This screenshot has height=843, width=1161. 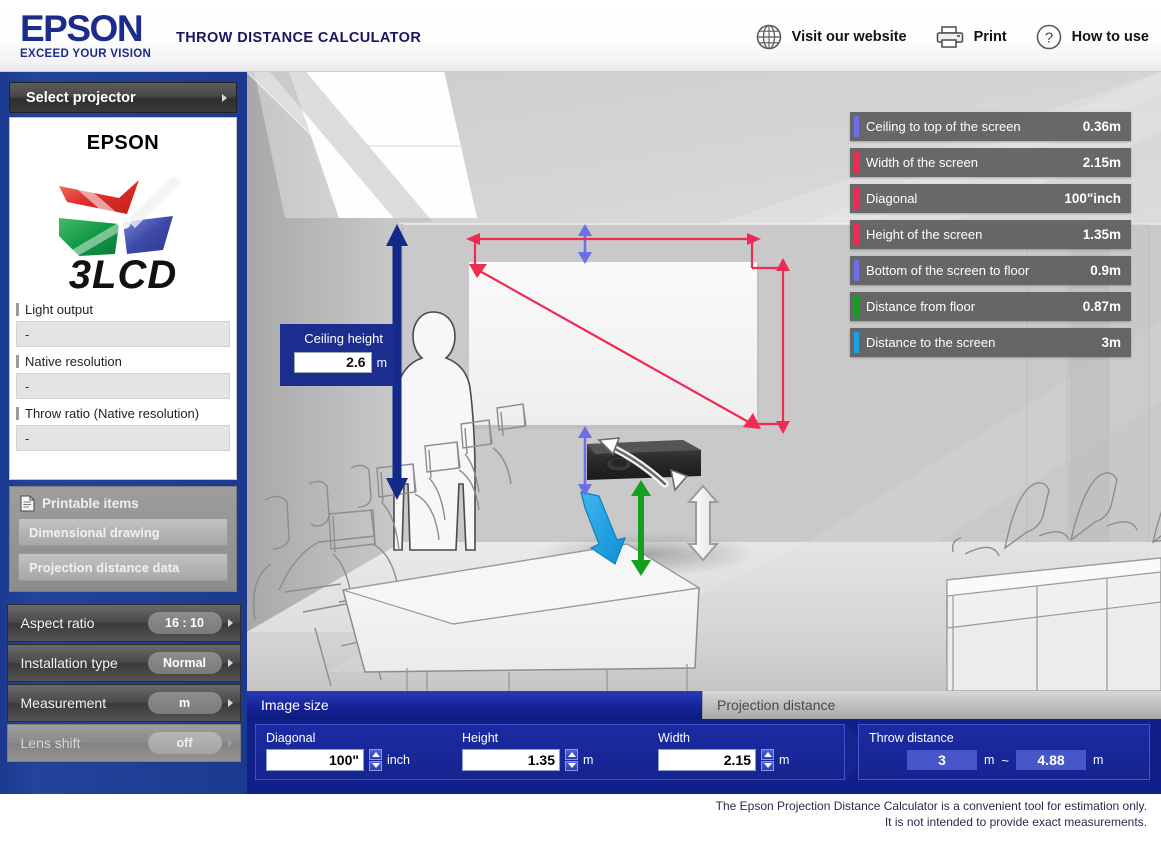 I want to click on measurement-value: 0.36m, so click(x=1101, y=126).